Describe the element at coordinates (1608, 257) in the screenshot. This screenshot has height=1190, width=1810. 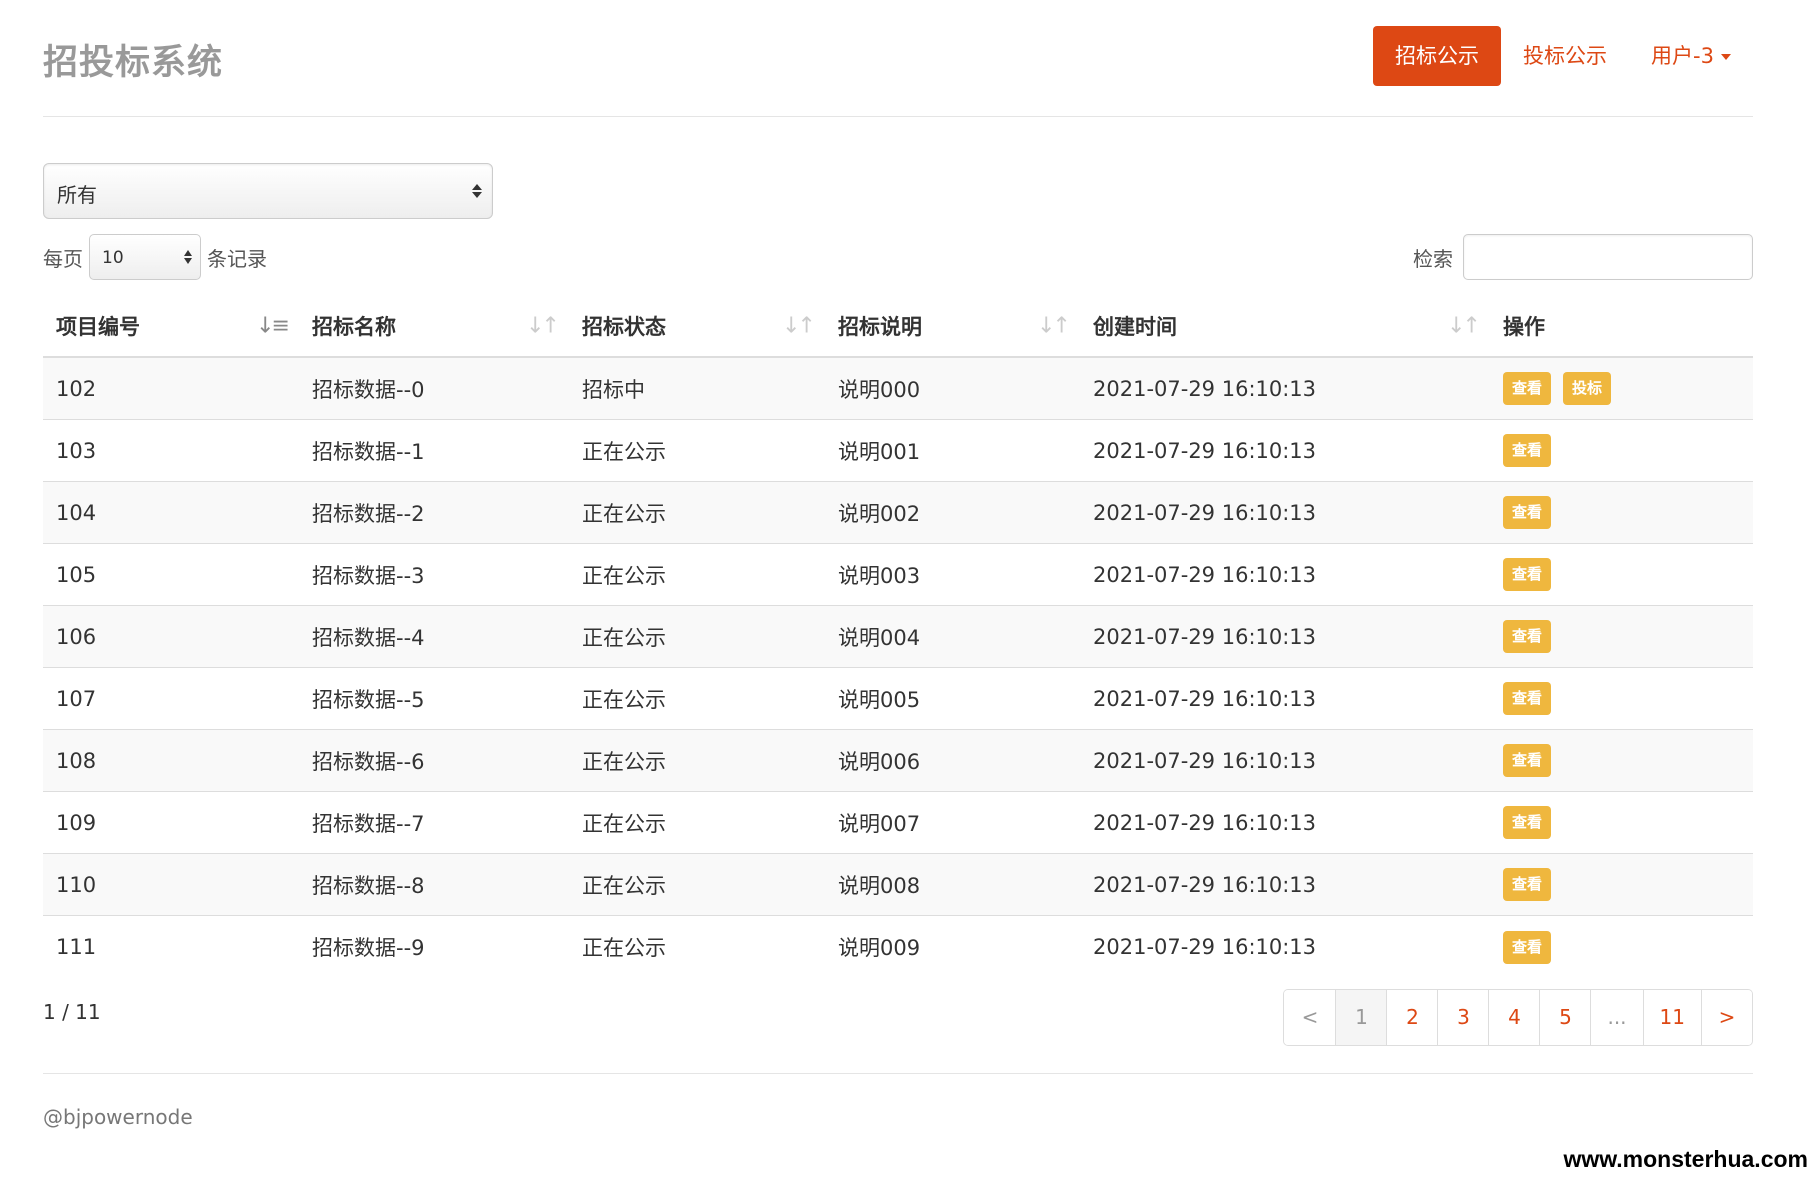
I see `search-input` at that location.